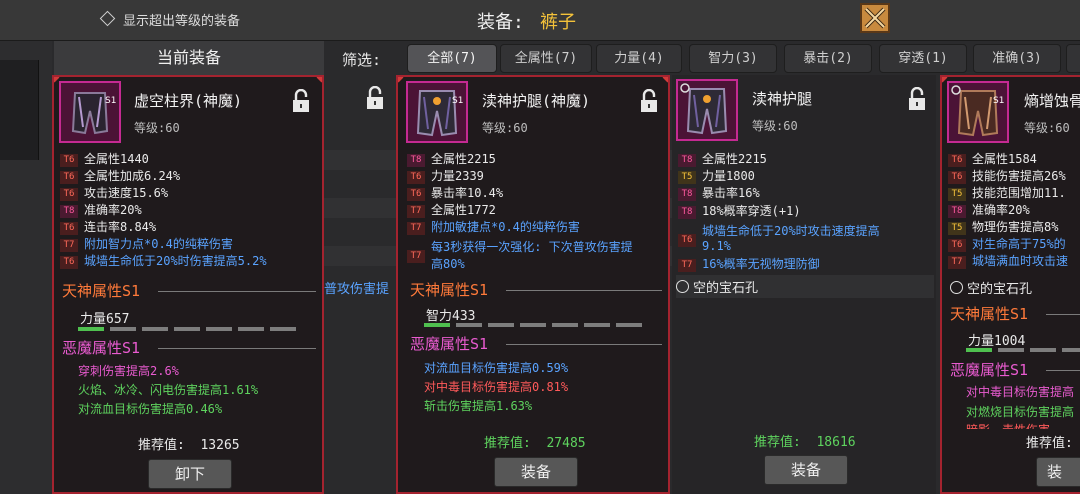 This screenshot has width=1080, height=494. Describe the element at coordinates (455, 193) in the screenshot. I see `stat-line: T6 暴击率10.4%` at that location.